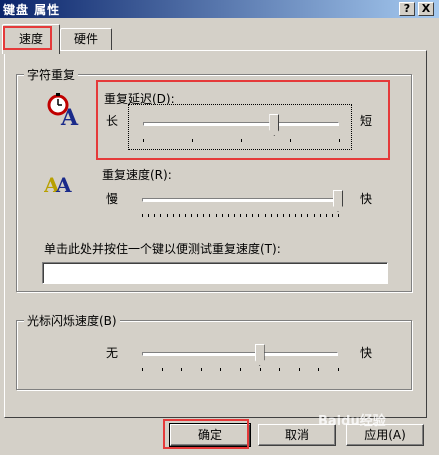 This screenshot has height=455, width=439. I want to click on window-title: 键盘 属性, so click(32, 10).